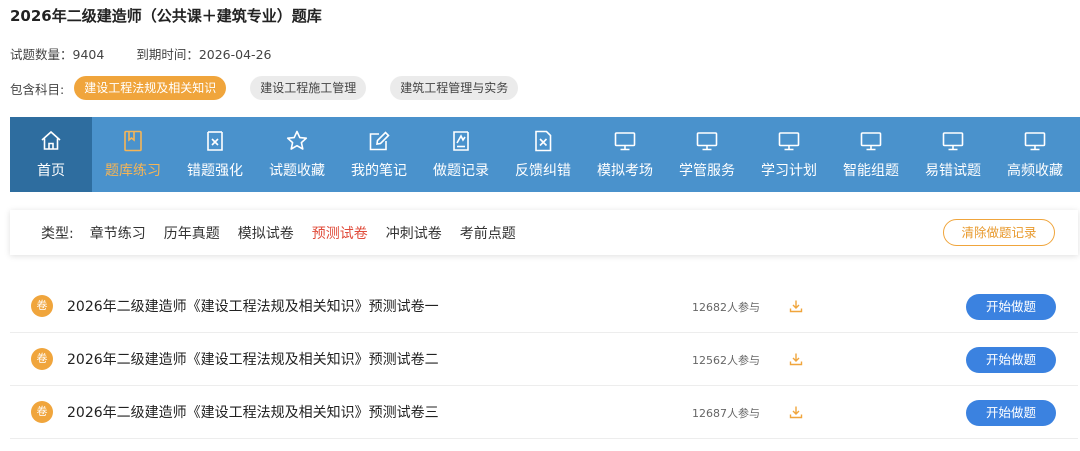  I want to click on type-past-exams: 历年真题, so click(192, 233).